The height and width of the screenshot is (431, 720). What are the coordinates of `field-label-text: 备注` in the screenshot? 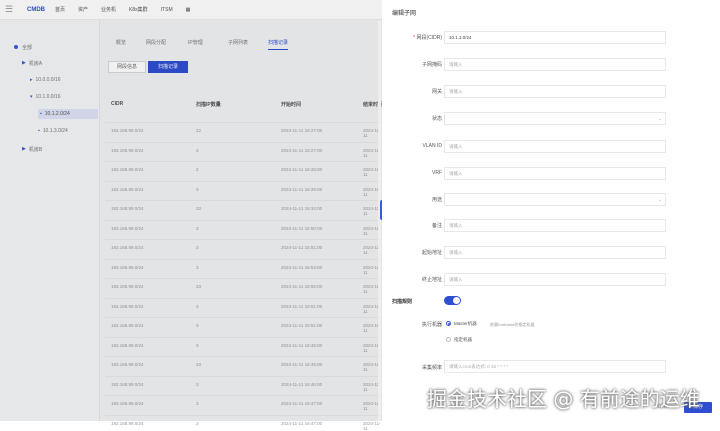 It's located at (436, 226).